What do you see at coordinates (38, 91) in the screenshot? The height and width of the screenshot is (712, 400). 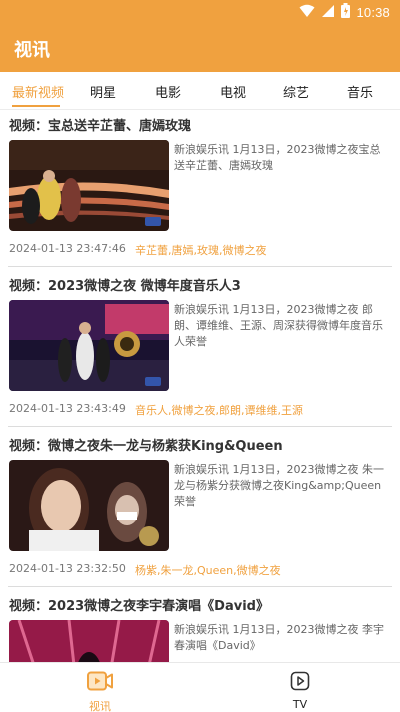 I see `tab-latest-video: 最新视频` at bounding box center [38, 91].